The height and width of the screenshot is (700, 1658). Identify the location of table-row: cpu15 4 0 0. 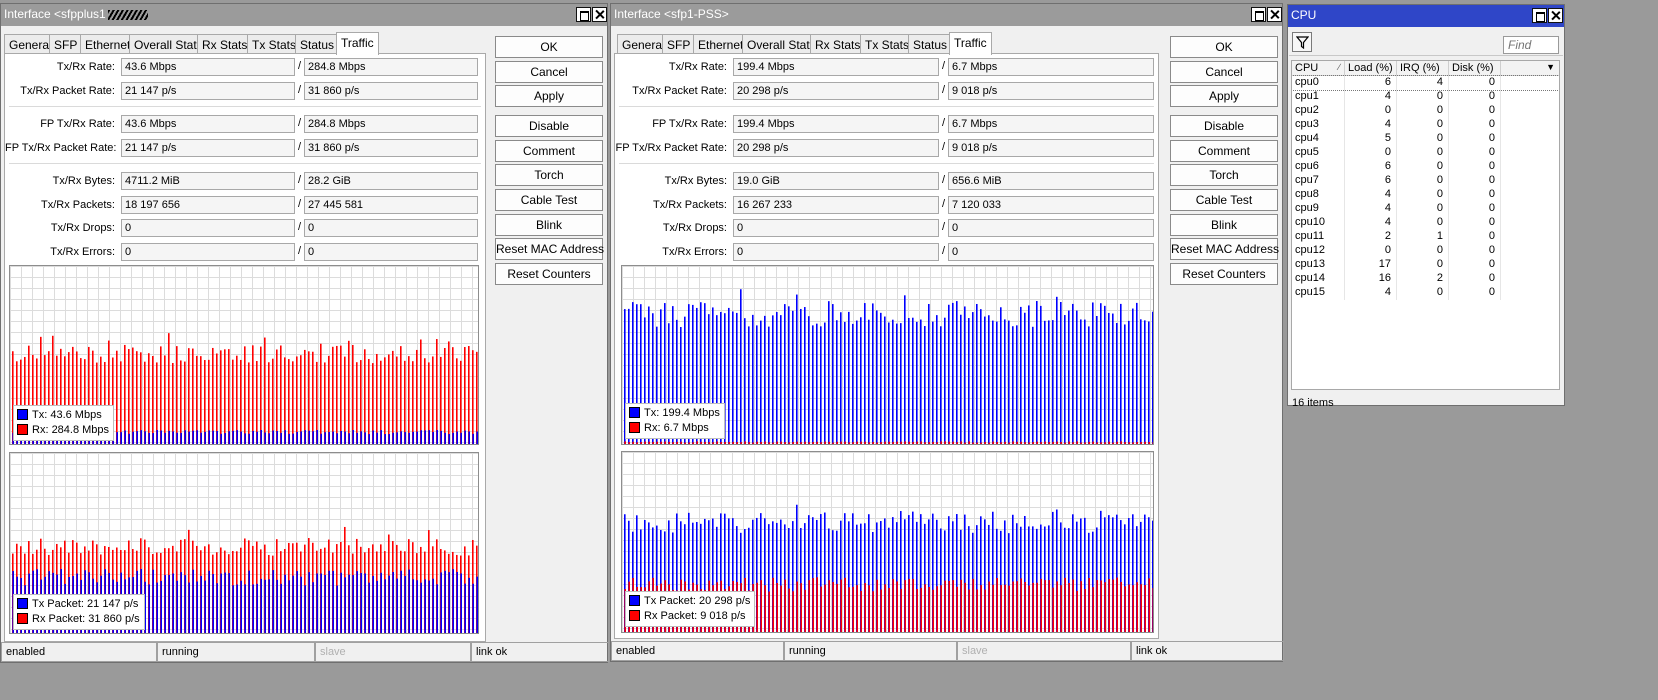
(1425, 293).